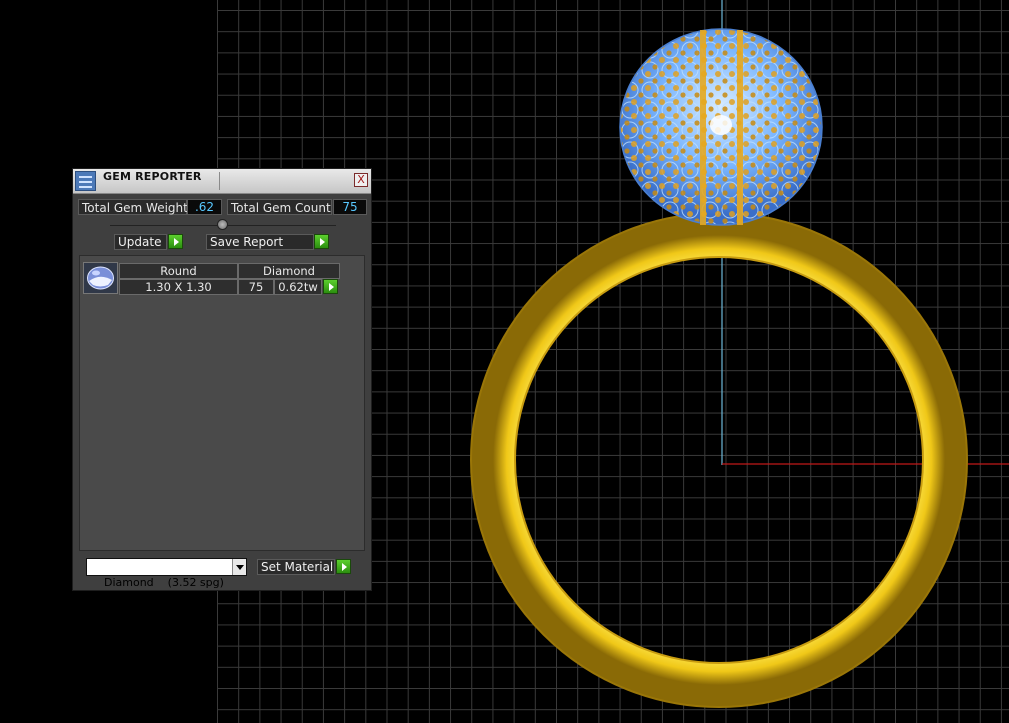  What do you see at coordinates (343, 566) in the screenshot?
I see `set-material-go-icon` at bounding box center [343, 566].